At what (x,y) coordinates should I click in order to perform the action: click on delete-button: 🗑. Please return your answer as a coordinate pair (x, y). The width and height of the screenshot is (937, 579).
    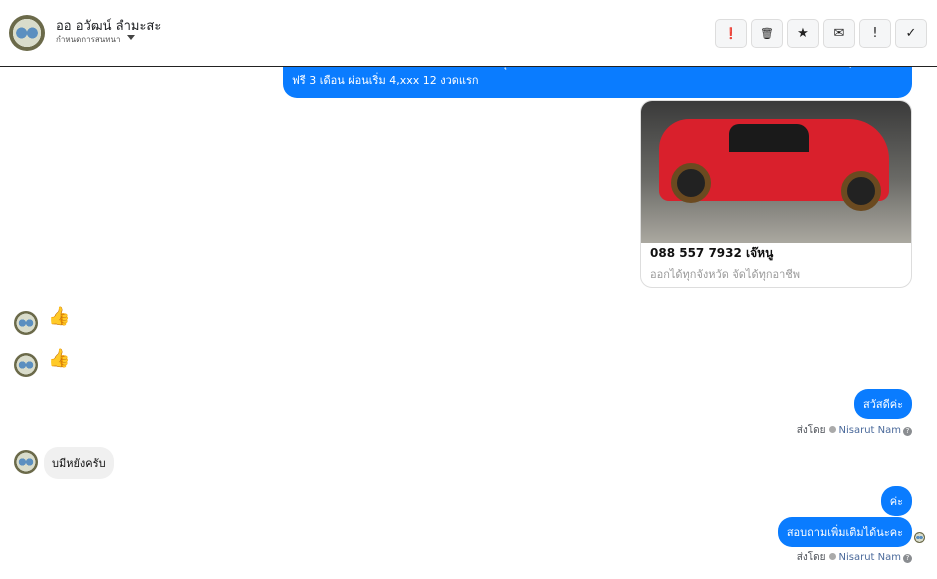
    Looking at the image, I should click on (767, 33).